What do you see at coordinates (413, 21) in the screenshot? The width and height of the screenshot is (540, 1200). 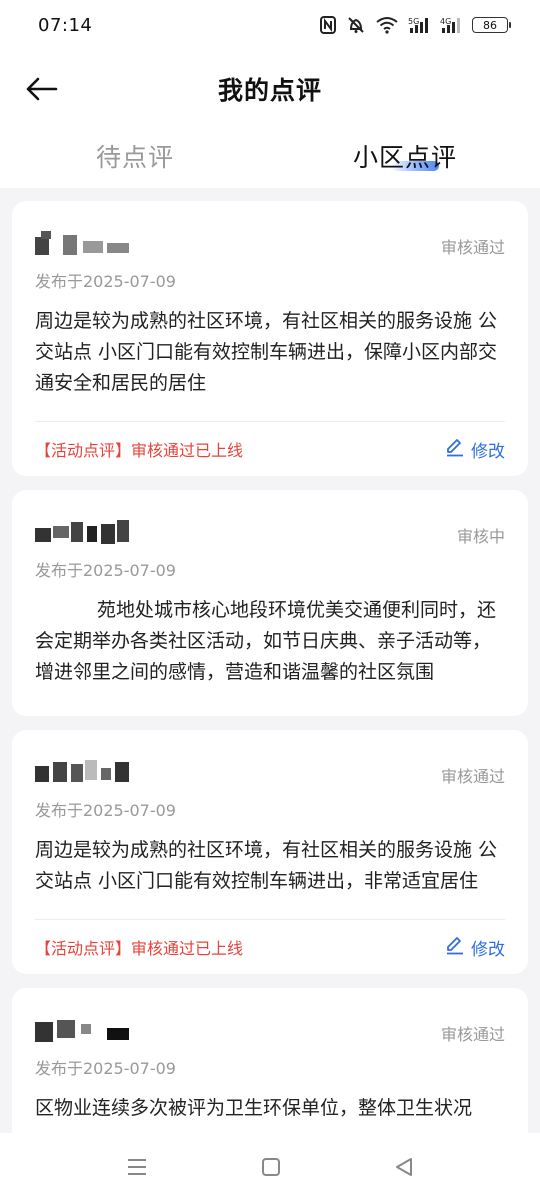 I see `svg-text: 5G` at bounding box center [413, 21].